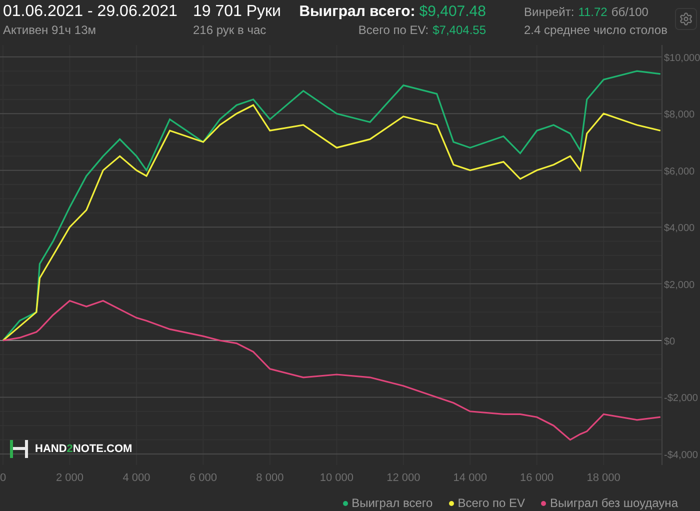  Describe the element at coordinates (136, 478) in the screenshot. I see `x-tick-label: 4 000` at that location.